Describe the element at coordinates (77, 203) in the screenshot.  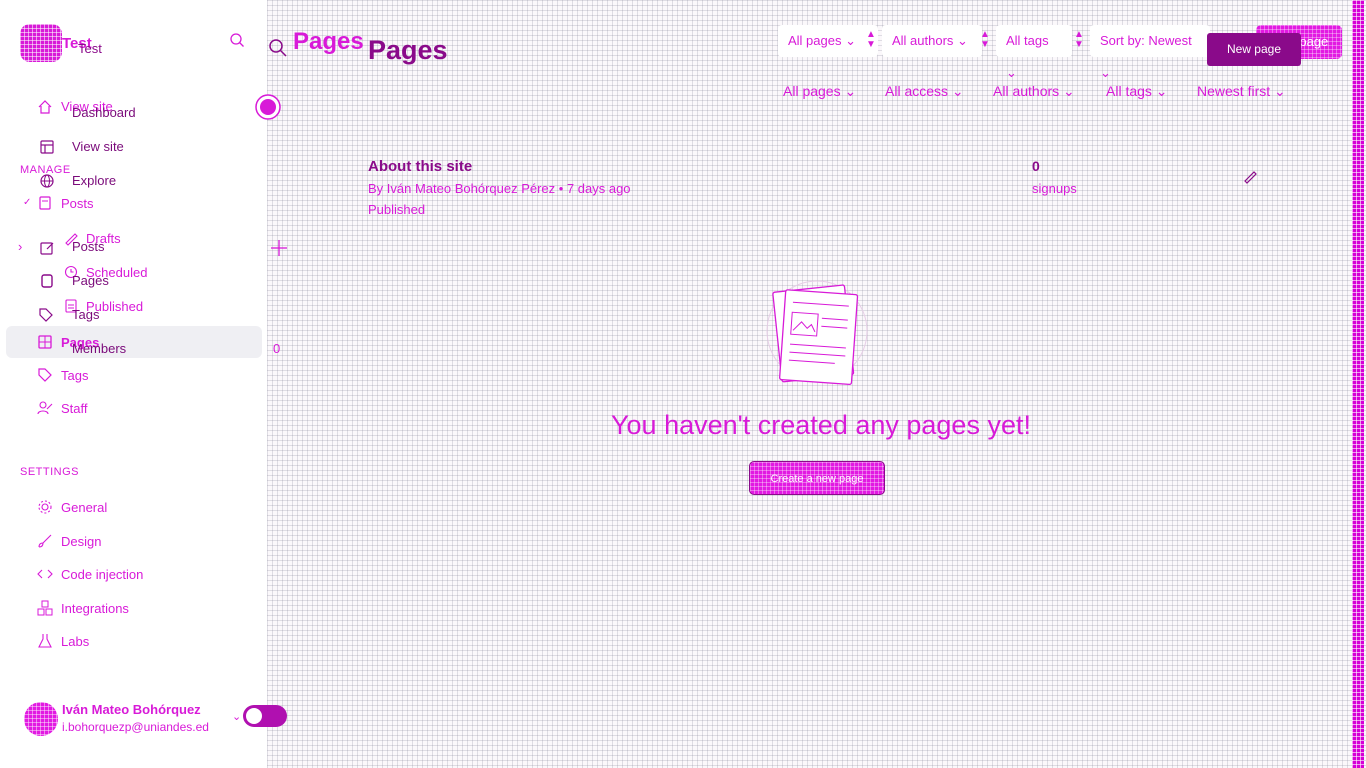
I see `sidebar-item-posts: Posts` at that location.